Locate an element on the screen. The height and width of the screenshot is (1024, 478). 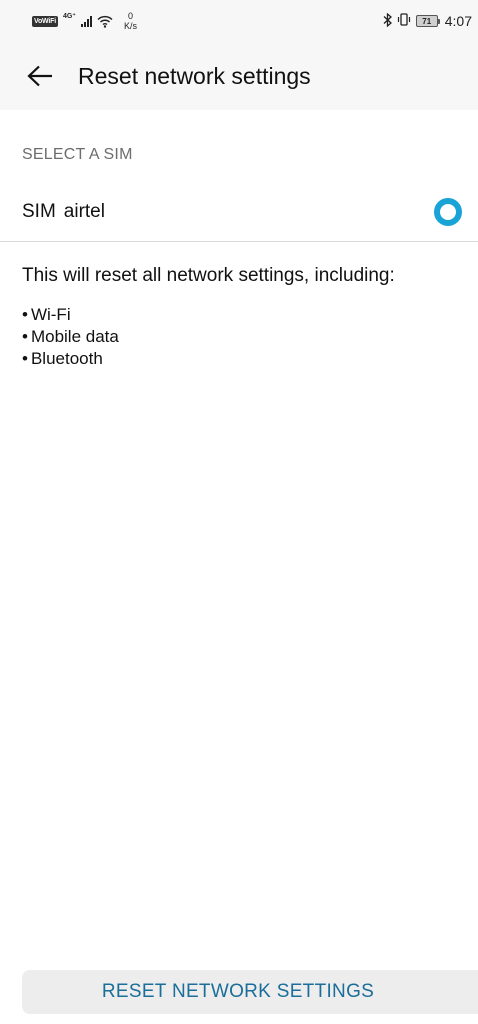
page-title: Reset network settings is located at coordinates (194, 75).